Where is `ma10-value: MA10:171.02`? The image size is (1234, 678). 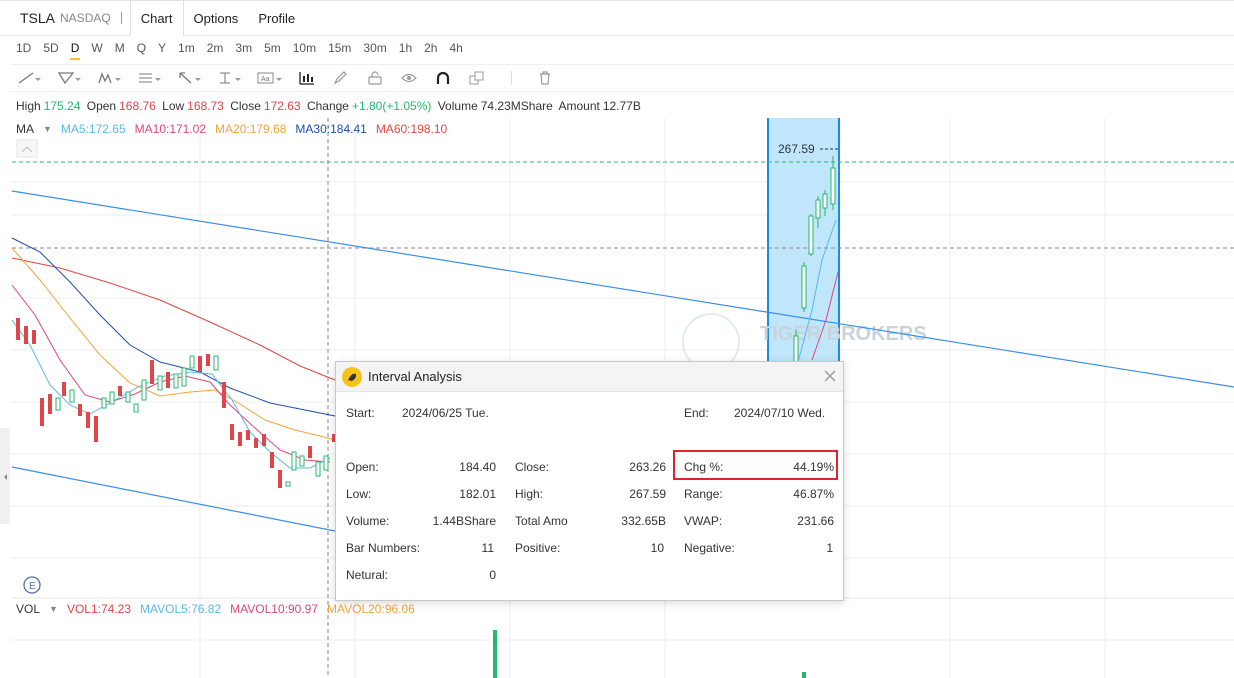 ma10-value: MA10:171.02 is located at coordinates (170, 129).